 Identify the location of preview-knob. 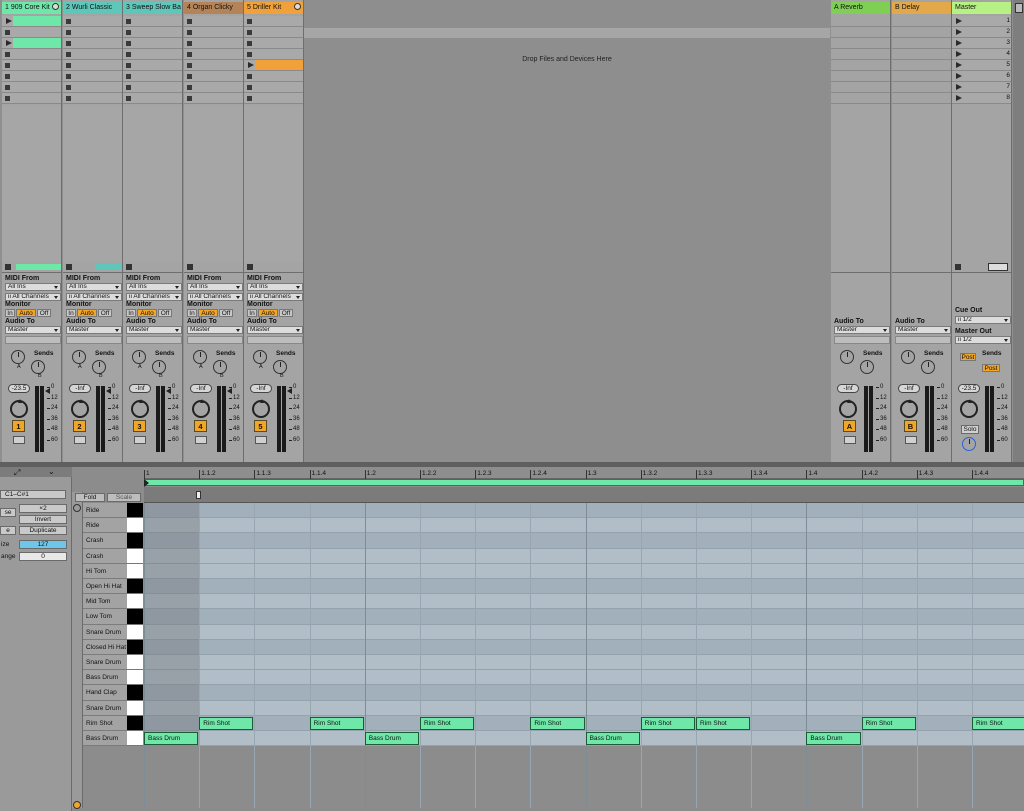
(969, 444).